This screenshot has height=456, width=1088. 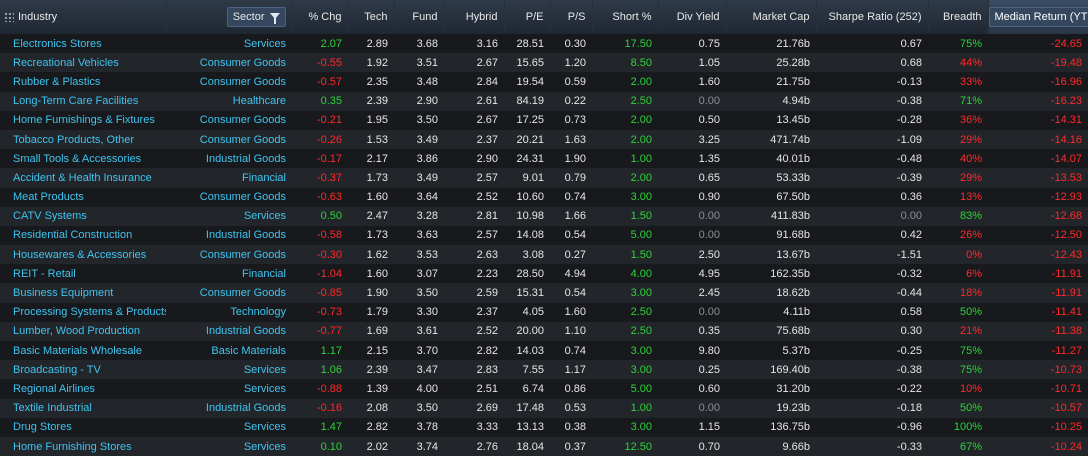 I want to click on cell-industry: Meat Products, so click(x=83, y=197).